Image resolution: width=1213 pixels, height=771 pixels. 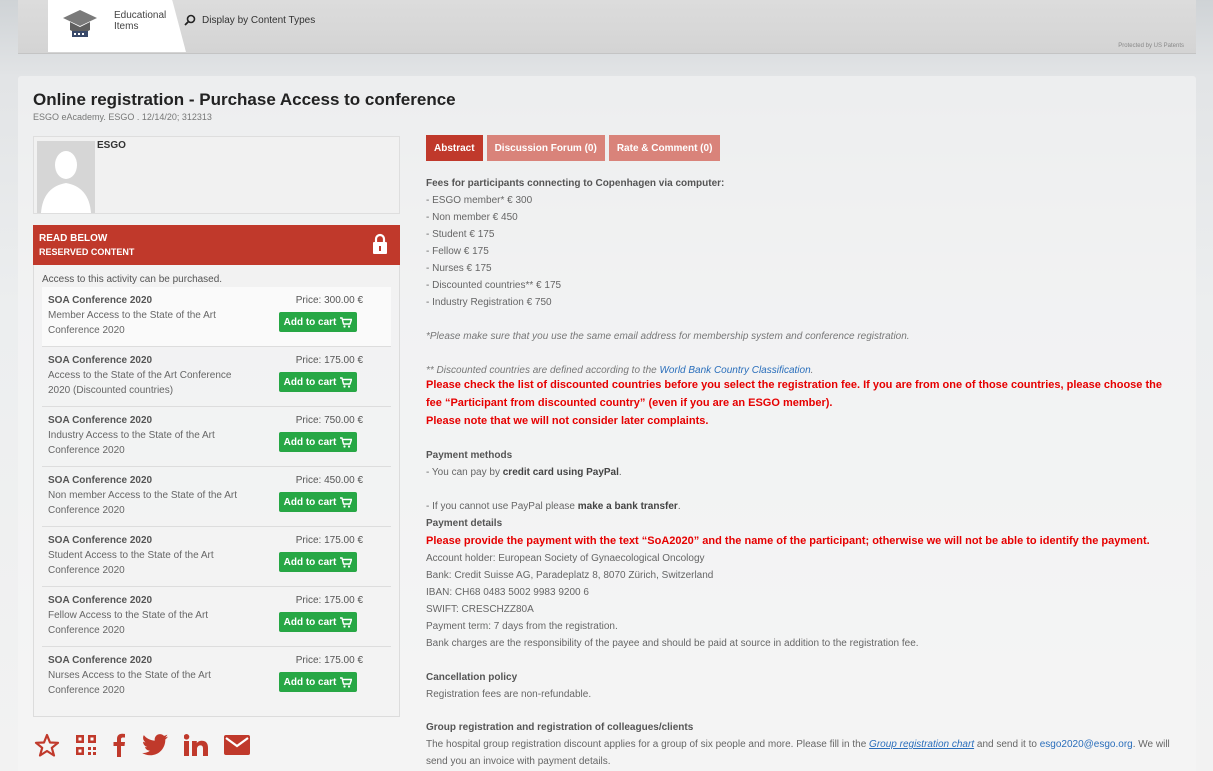 I want to click on page-subtitle: ESGO eAcademy. ESGO . 12/14/20; 312313, so click(x=122, y=117).